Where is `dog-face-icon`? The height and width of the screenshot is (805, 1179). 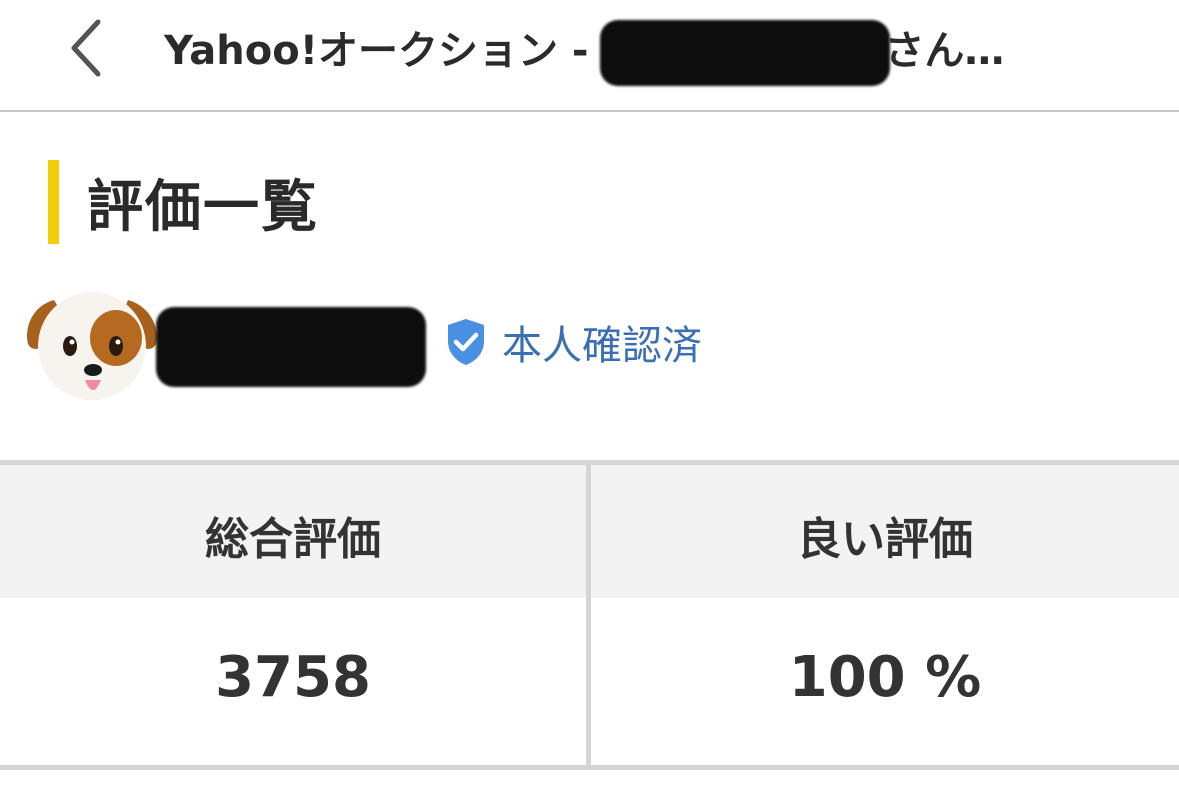 dog-face-icon is located at coordinates (92, 346).